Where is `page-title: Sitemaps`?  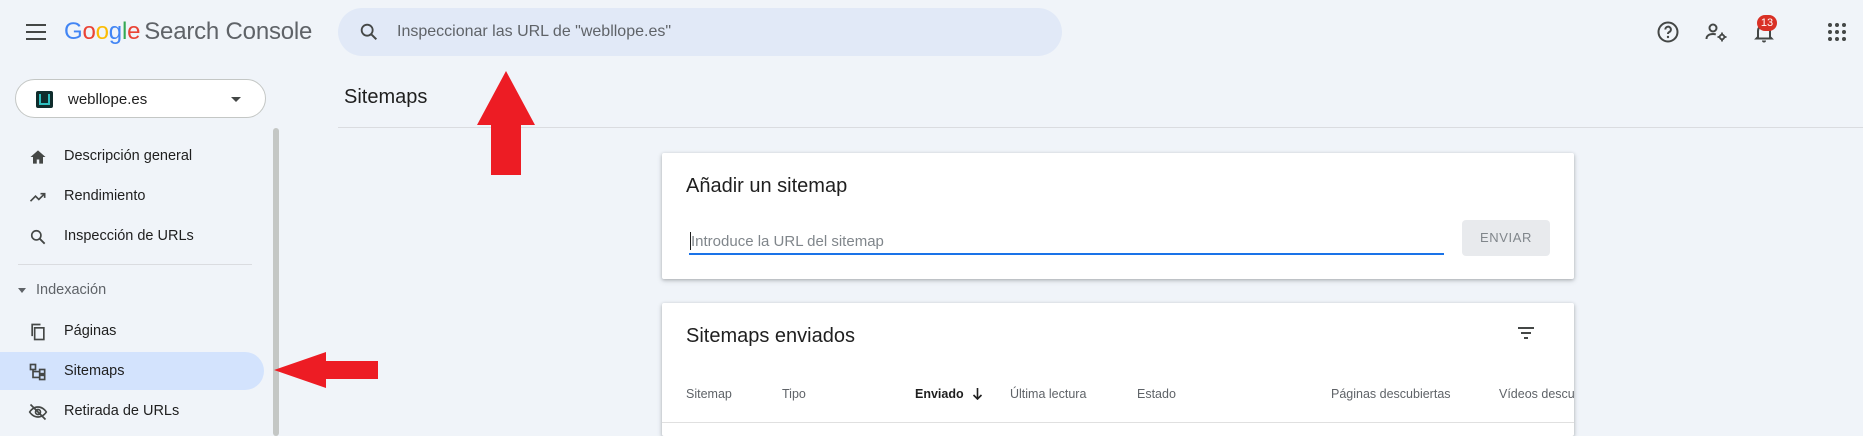 page-title: Sitemaps is located at coordinates (386, 97).